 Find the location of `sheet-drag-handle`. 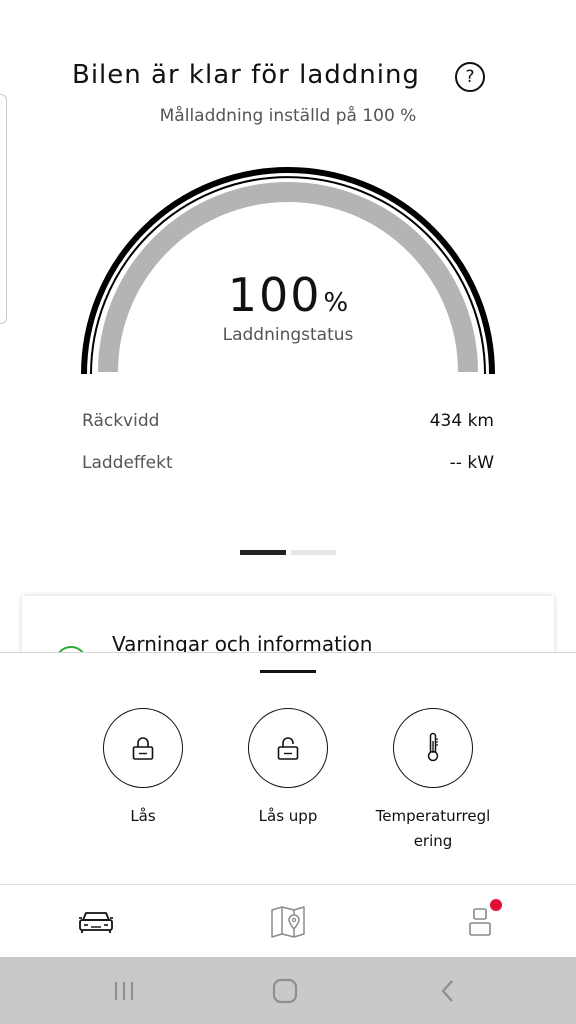

sheet-drag-handle is located at coordinates (288, 671).